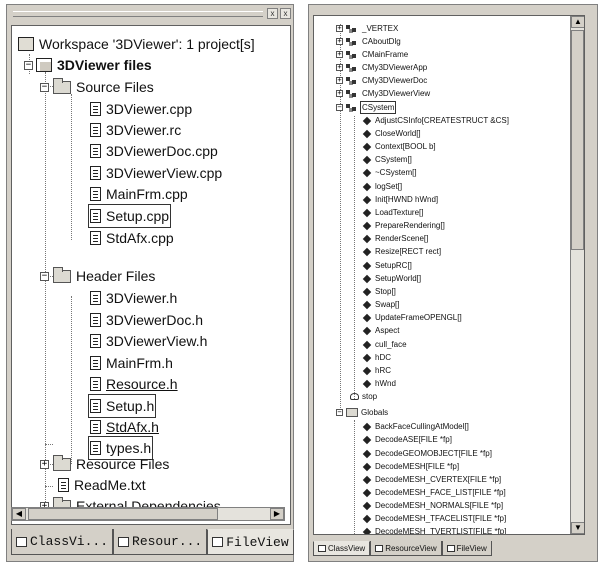 The image size is (604, 570). I want to click on globals-item: − Globals, so click(362, 412).